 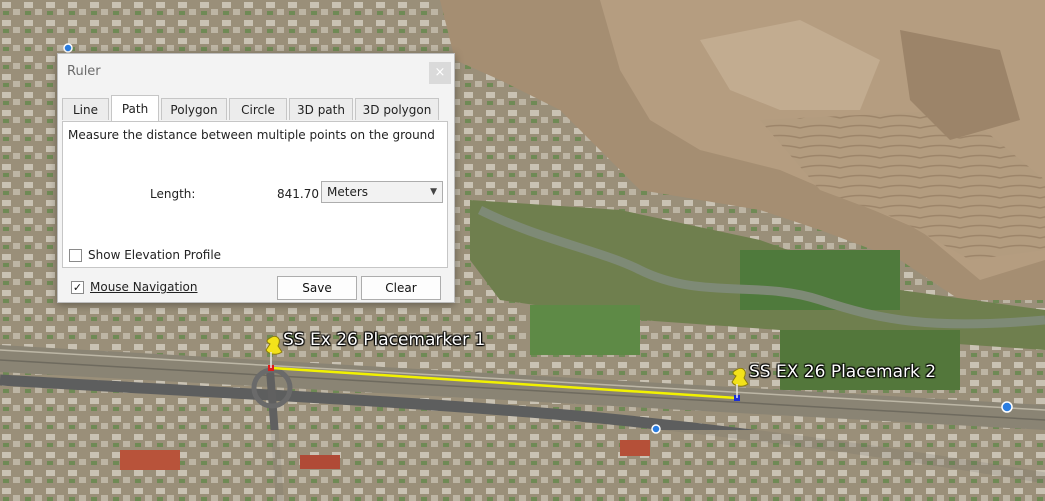 What do you see at coordinates (154, 255) in the screenshot?
I see `show-elevation-label: Show Elevation Profile` at bounding box center [154, 255].